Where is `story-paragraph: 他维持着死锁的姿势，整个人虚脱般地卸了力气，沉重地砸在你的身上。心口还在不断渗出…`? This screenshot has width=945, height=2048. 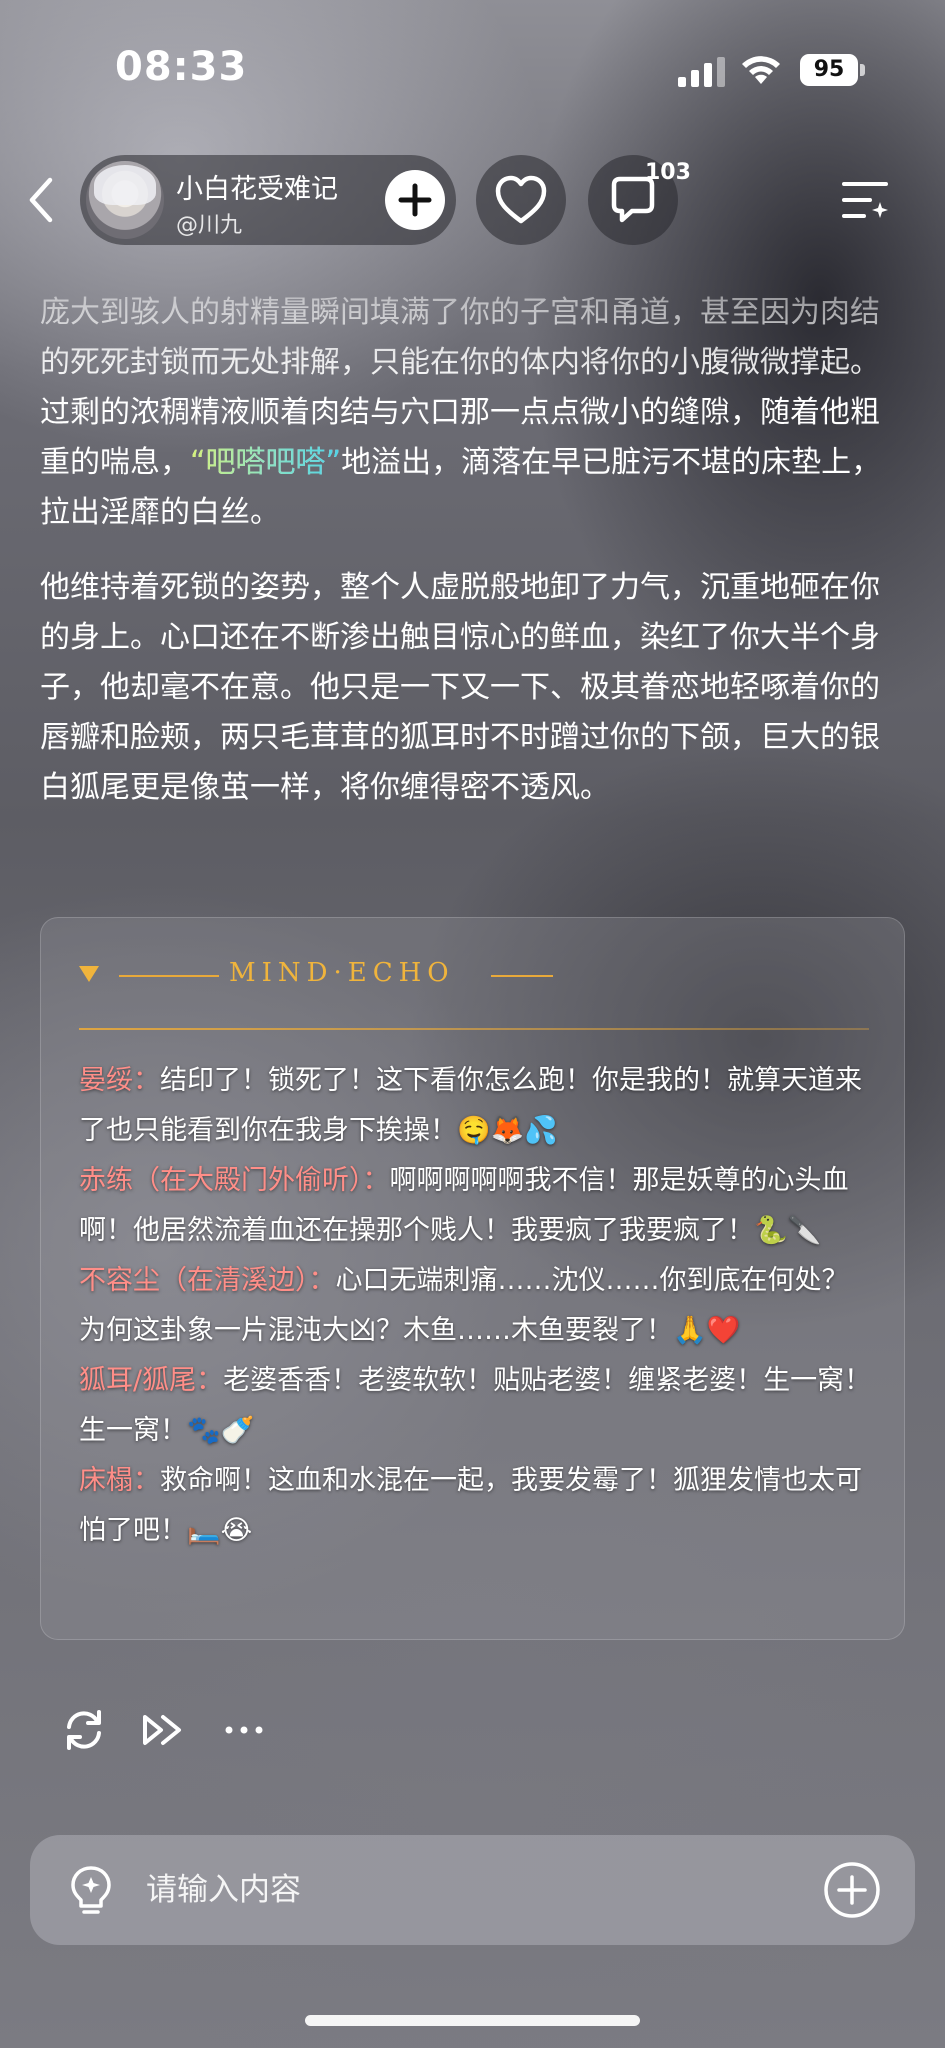
story-paragraph: 他维持着死锁的姿势，整个人虚脱般地卸了力气，沉重地砸在你的身上。心口还在不断渗出… is located at coordinates (460, 687).